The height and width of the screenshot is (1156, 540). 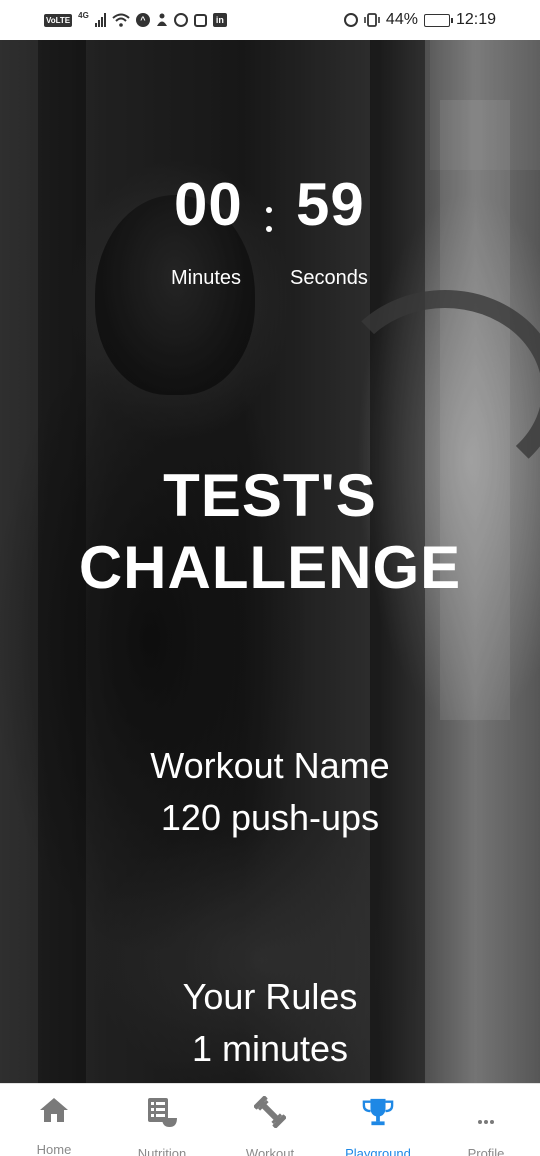 What do you see at coordinates (219, 20) in the screenshot?
I see `linkedin-icon: in` at bounding box center [219, 20].